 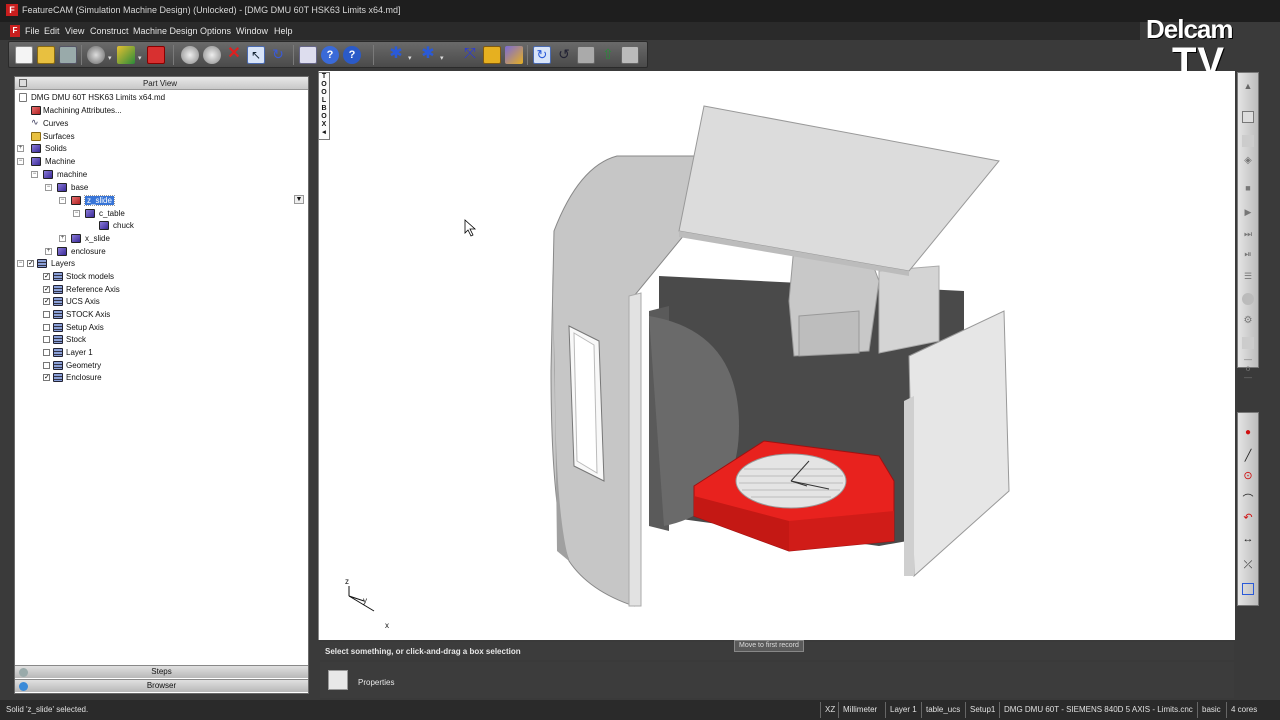 What do you see at coordinates (630, 55) in the screenshot?
I see `copy-component-icon` at bounding box center [630, 55].